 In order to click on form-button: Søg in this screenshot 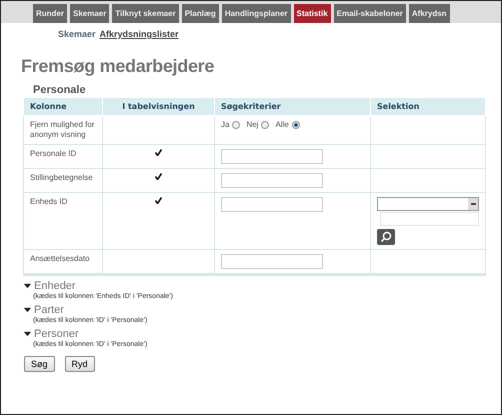, I will do `click(39, 364)`.